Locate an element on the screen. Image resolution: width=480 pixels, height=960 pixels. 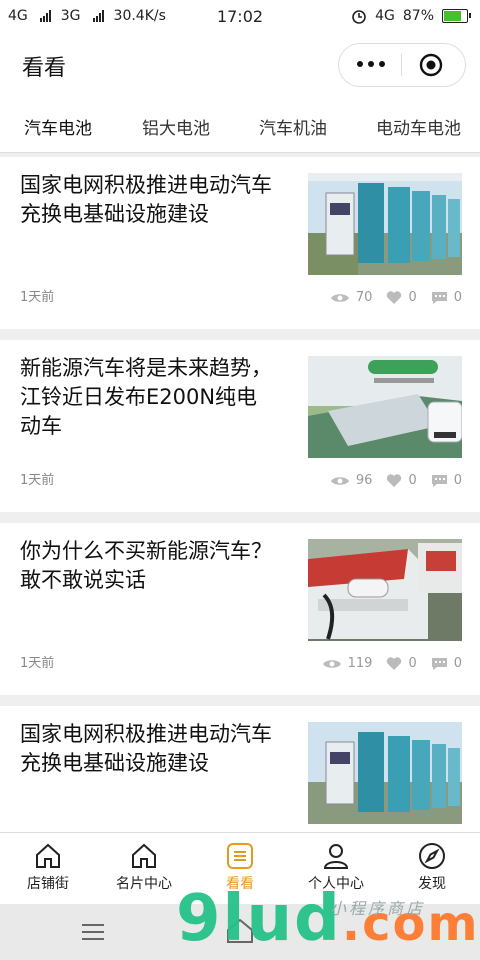
article-title: 新能源汽车将是未来趋势，江铃近日发布E200N纯电动车 is located at coordinates (149, 397).